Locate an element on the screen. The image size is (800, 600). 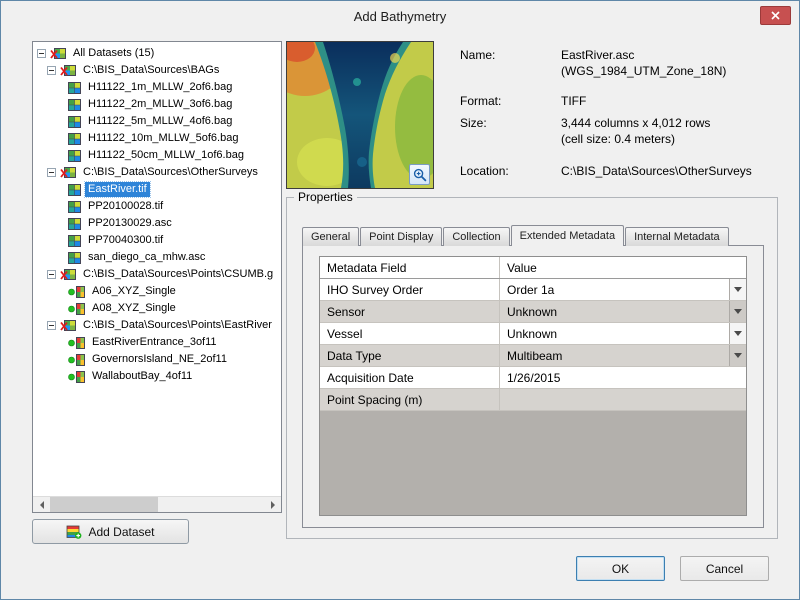
tree-item-label: GovernorsIsland_NE_2of11 is located at coordinates (159, 359).